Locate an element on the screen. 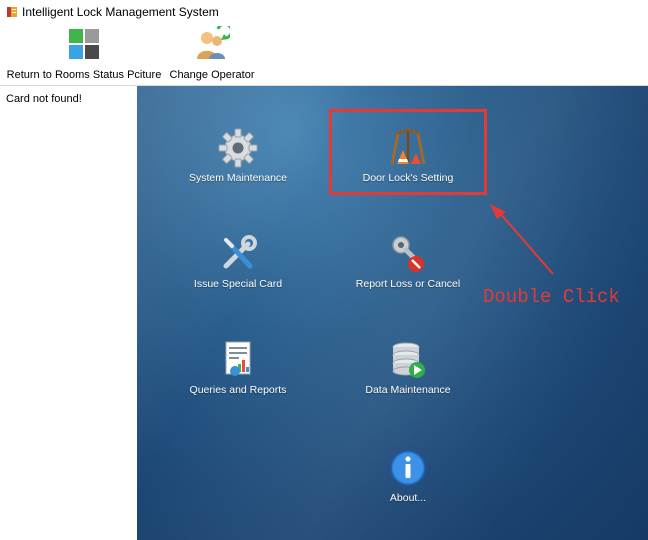 The height and width of the screenshot is (540, 648). queries-reports-label: Queries and Reports is located at coordinates (238, 390).